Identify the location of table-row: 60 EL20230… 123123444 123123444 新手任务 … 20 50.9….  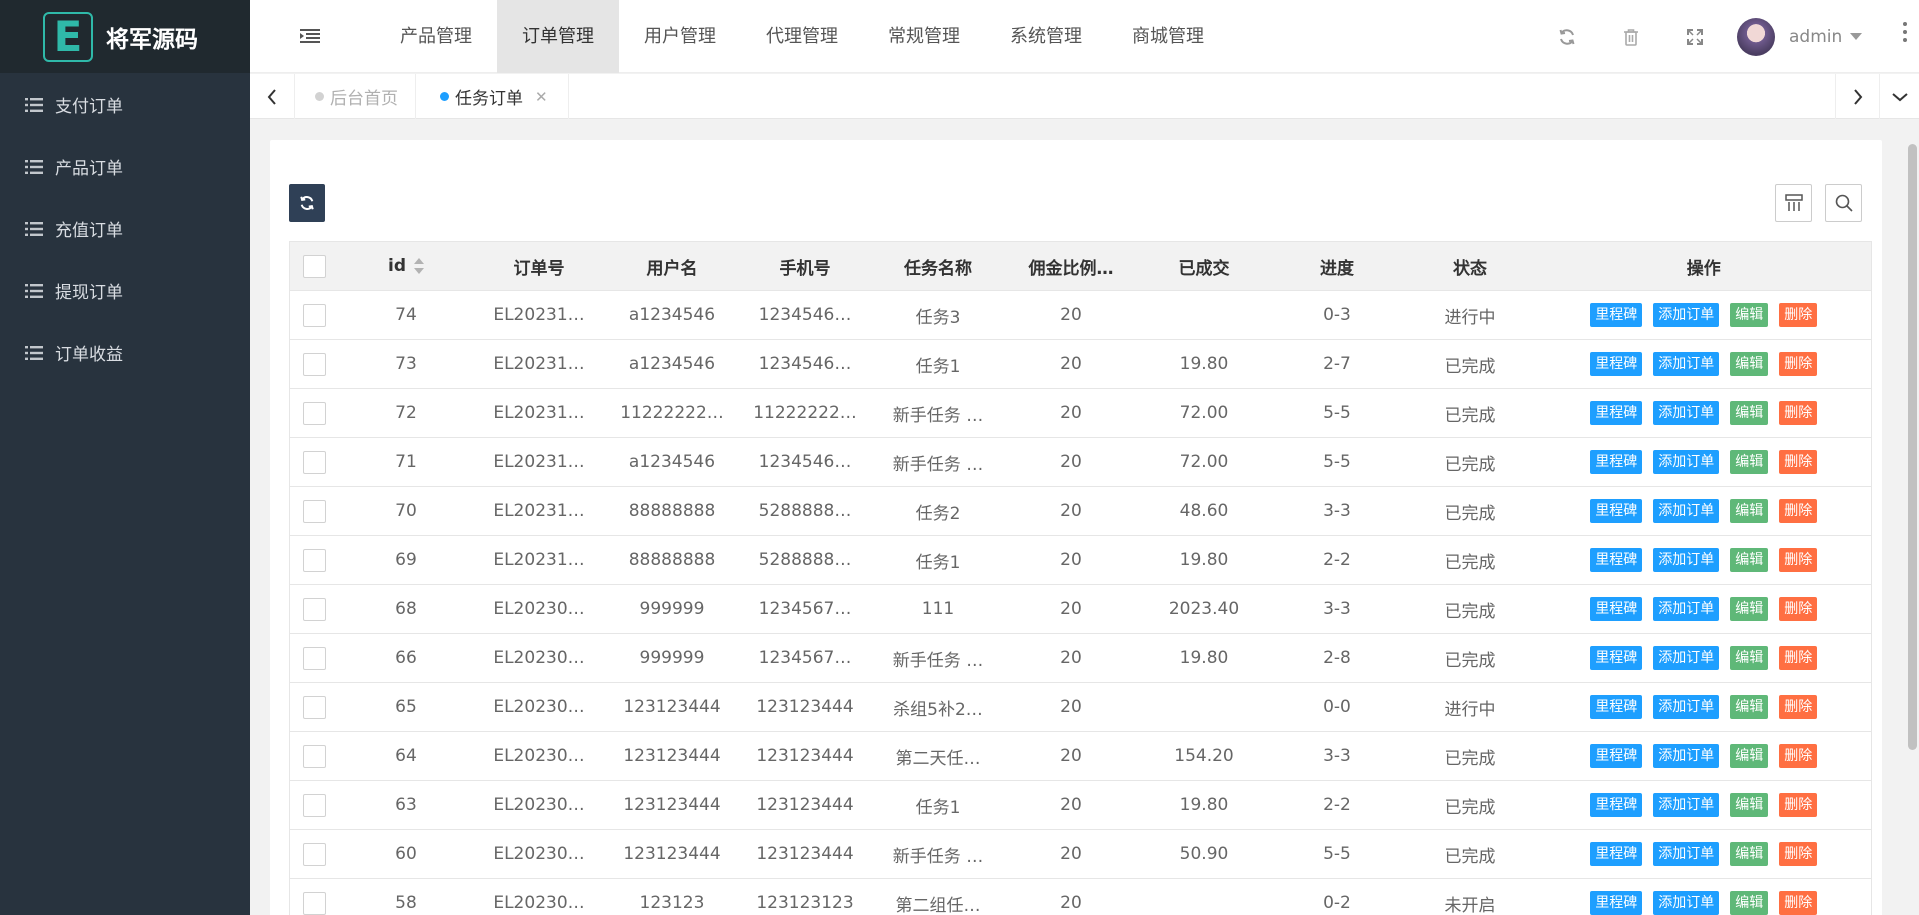
(1080, 854).